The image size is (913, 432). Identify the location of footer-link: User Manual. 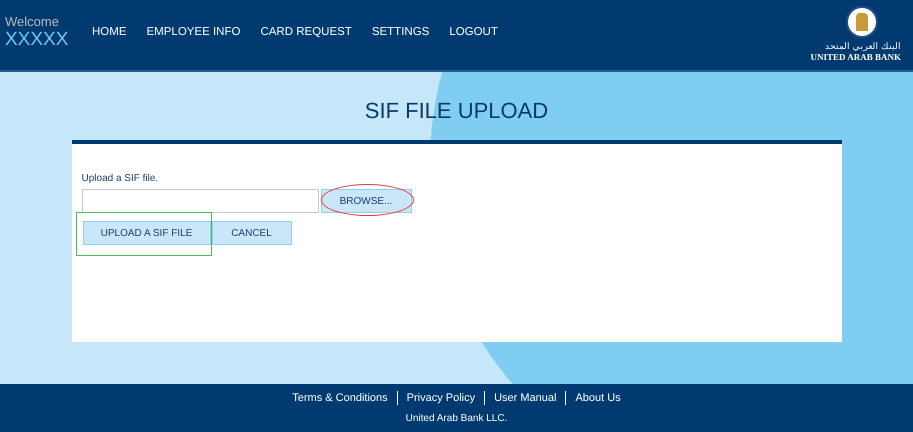
(525, 398).